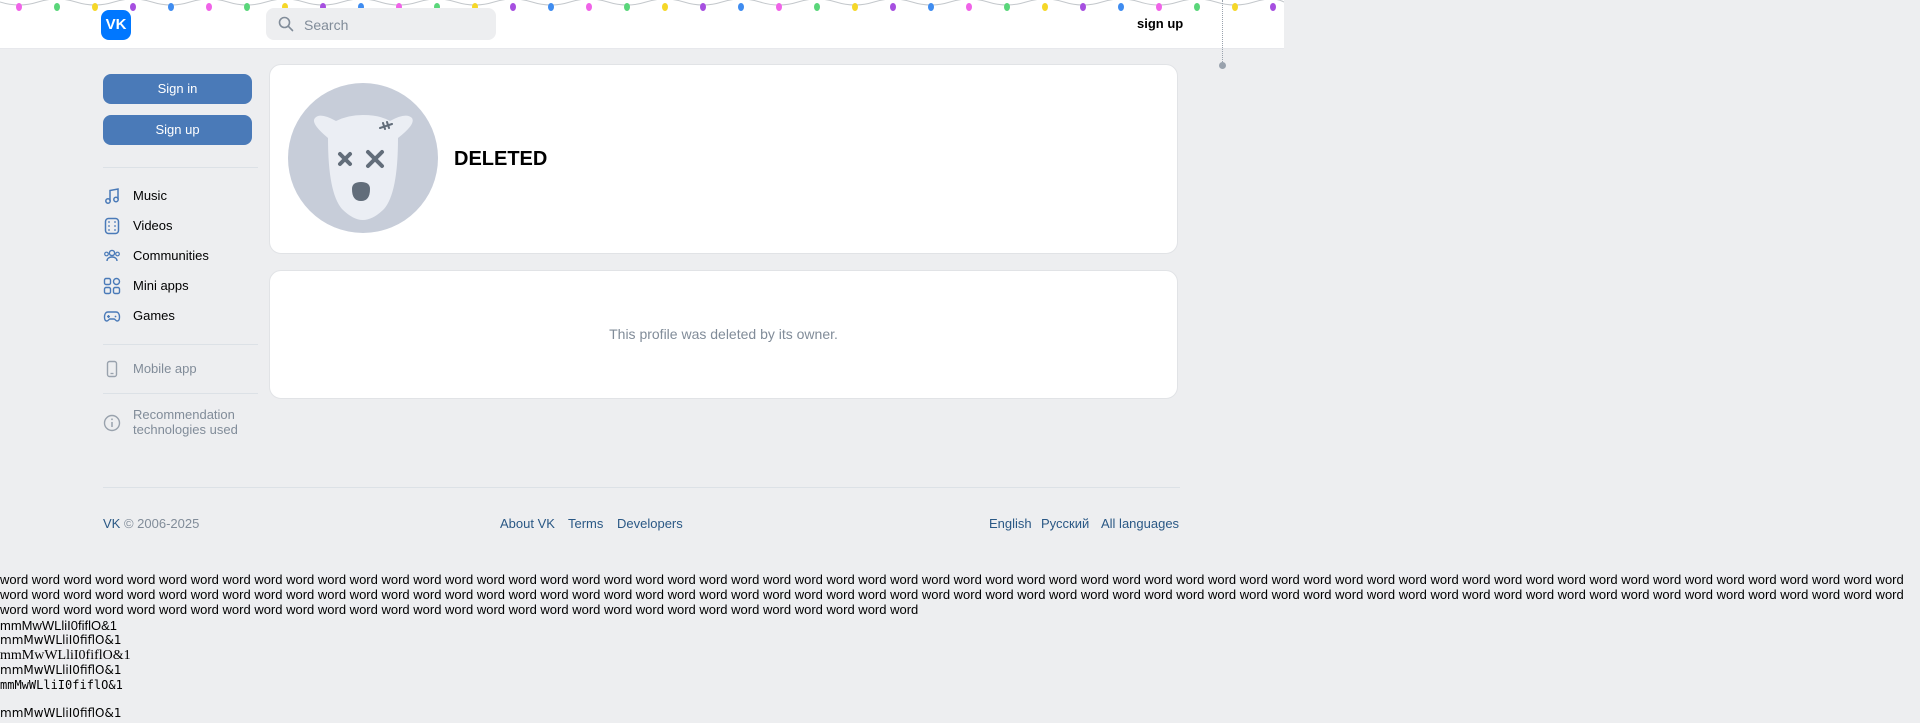 The height and width of the screenshot is (723, 1920). What do you see at coordinates (61, 713) in the screenshot?
I see `font-sample-dejavu-2: mmMwWLliI0fiflO&1` at bounding box center [61, 713].